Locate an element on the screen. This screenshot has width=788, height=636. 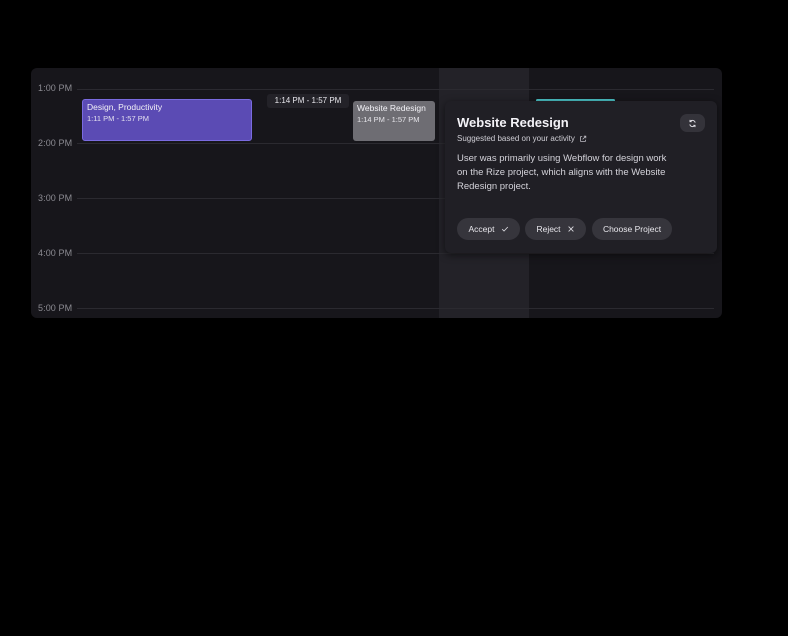
accept-button: Accept is located at coordinates (488, 229).